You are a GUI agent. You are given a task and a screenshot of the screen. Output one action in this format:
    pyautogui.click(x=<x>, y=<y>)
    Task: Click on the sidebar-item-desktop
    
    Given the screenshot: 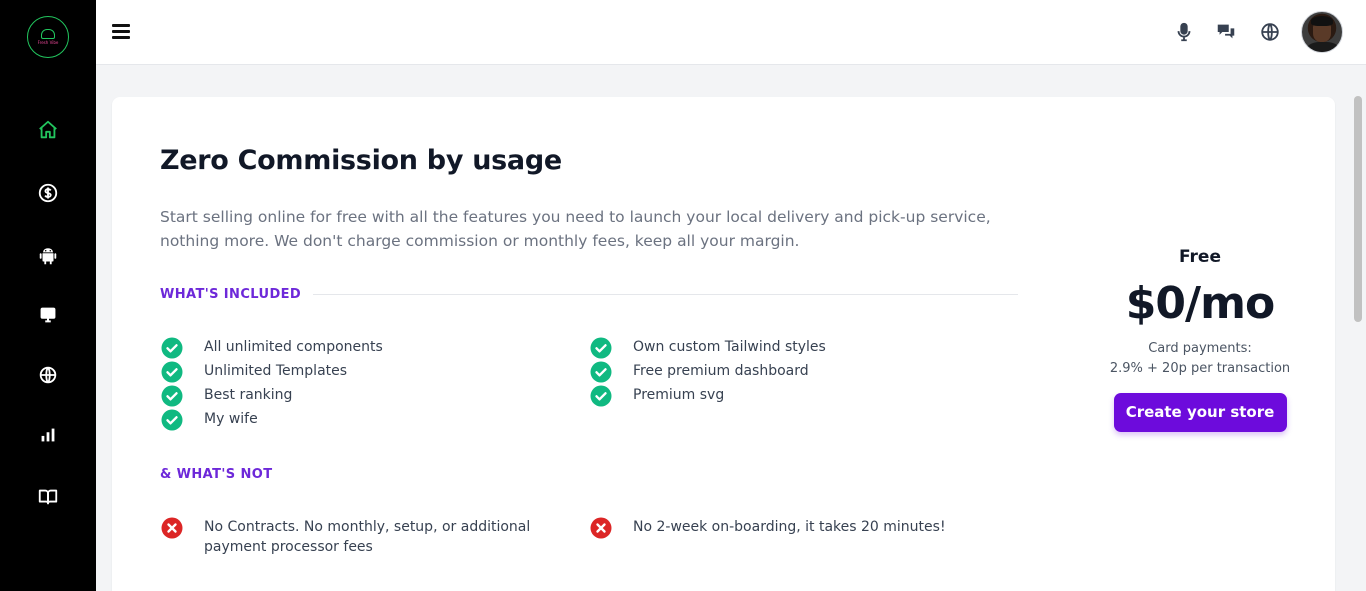 What is the action you would take?
    pyautogui.click(x=48, y=315)
    